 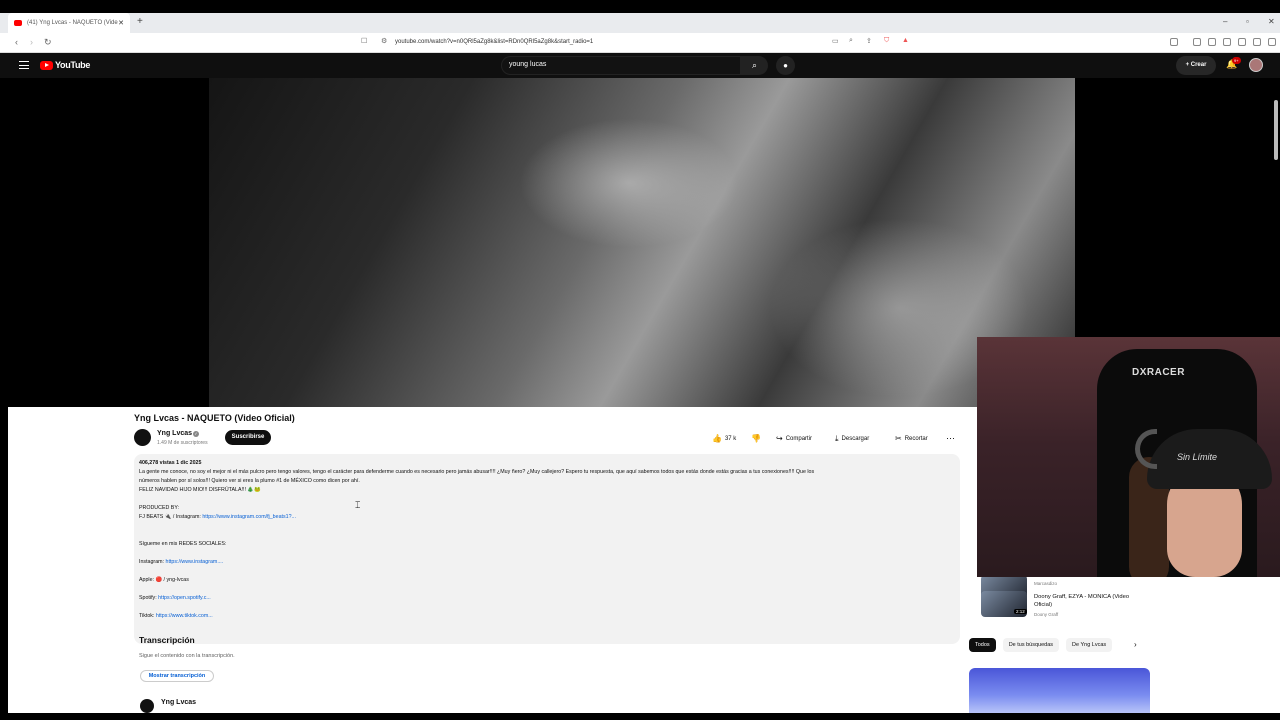 I want to click on thumbs-up-icon: 👍, so click(x=717, y=438).